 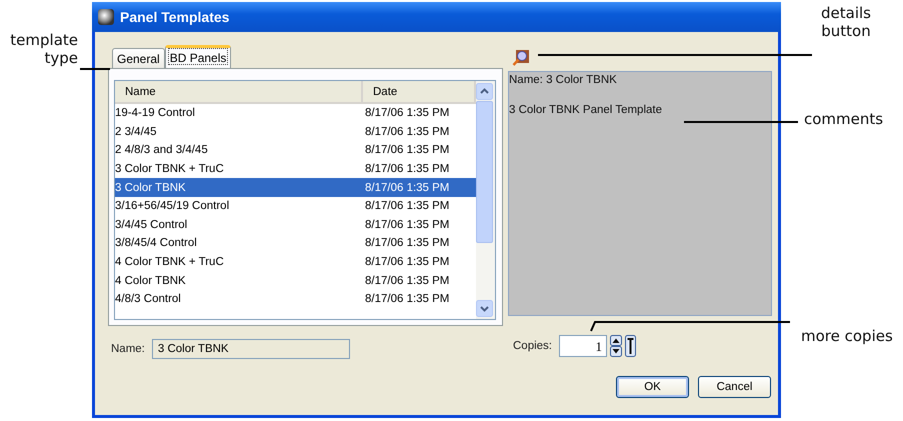 I want to click on name-label: Name:, so click(x=128, y=349).